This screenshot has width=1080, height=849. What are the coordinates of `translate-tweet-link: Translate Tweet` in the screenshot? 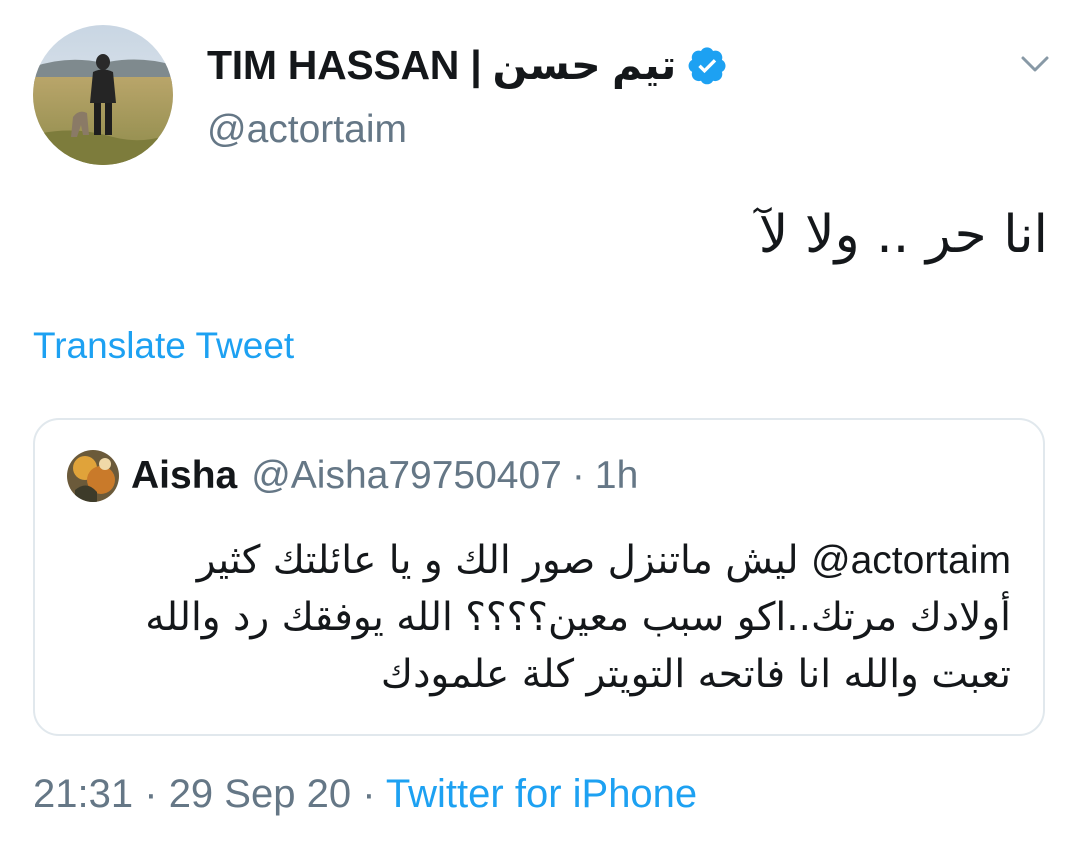 It's located at (163, 346).